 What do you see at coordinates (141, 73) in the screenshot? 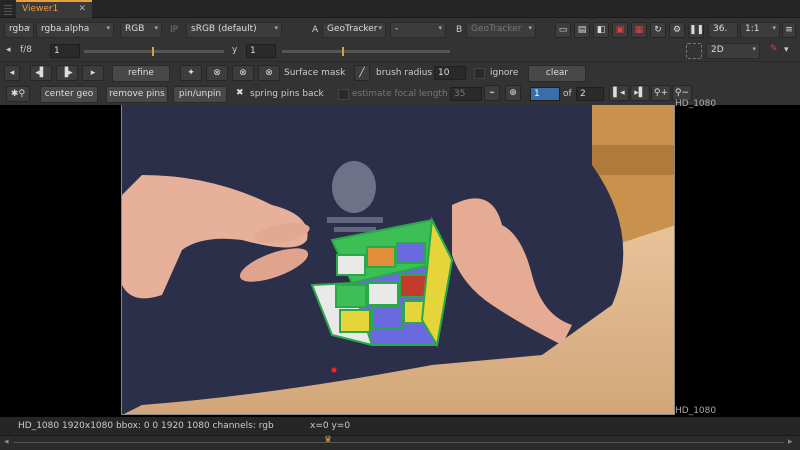
I see `refine-button: refine` at bounding box center [141, 73].